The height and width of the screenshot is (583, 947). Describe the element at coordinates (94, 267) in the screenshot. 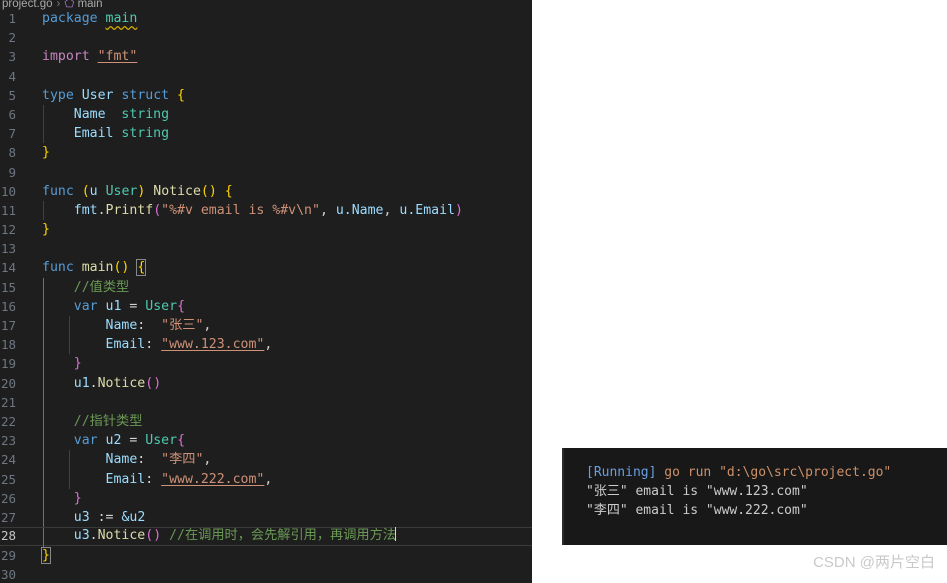

I see `line-content: func main() {` at that location.